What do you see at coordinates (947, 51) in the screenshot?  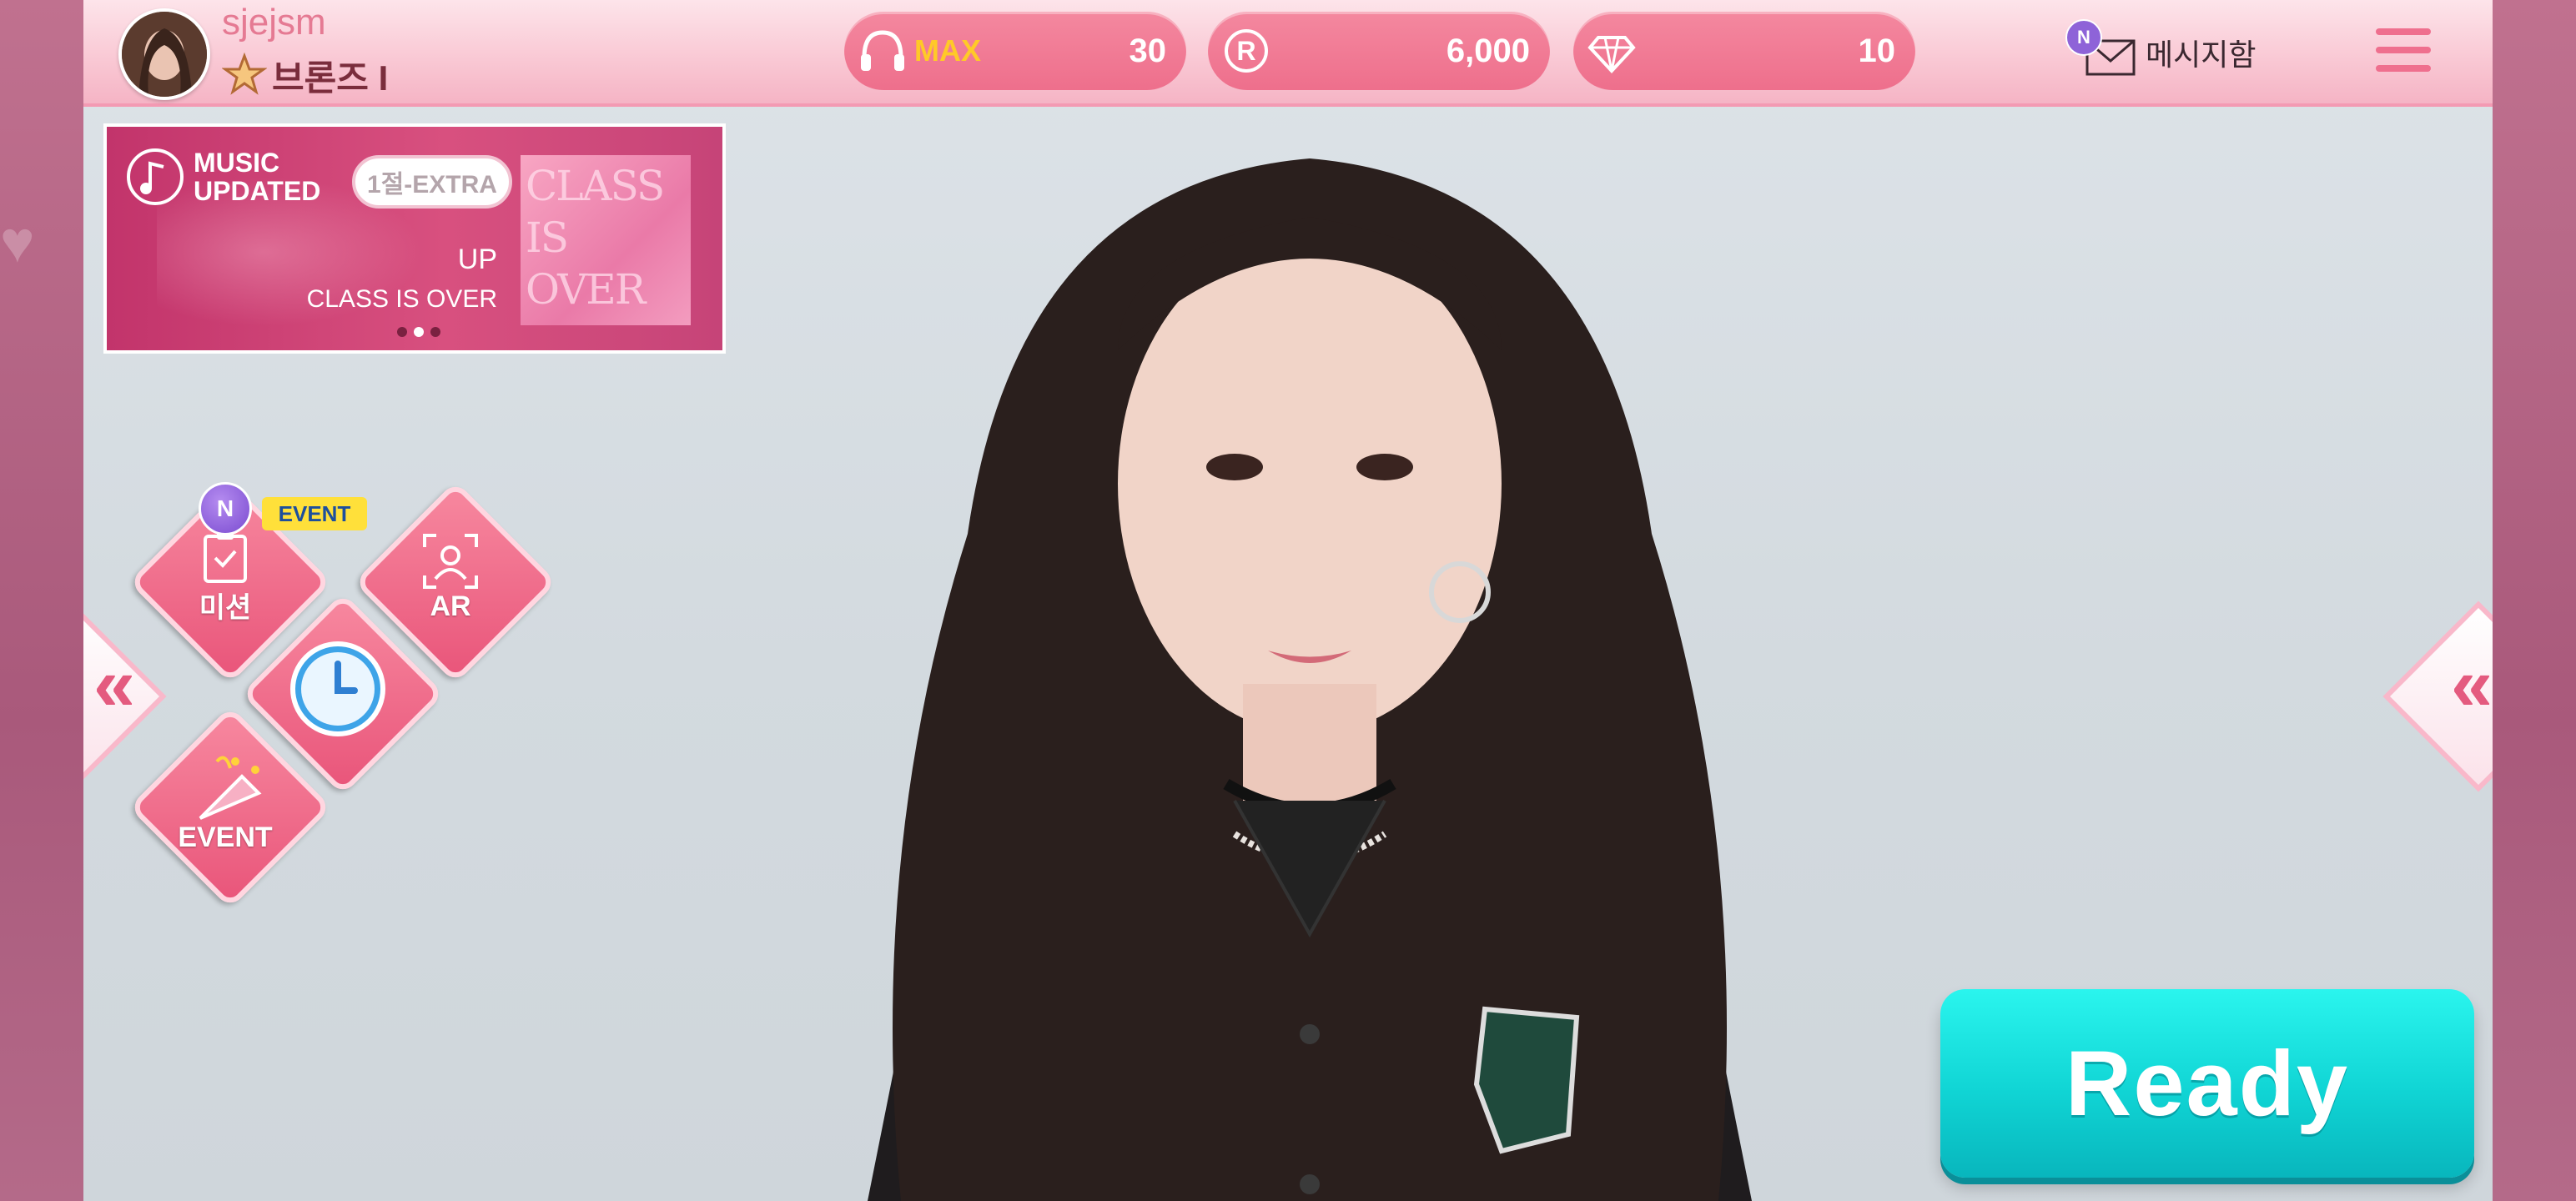 I see `stamina-max-tag: MAX` at bounding box center [947, 51].